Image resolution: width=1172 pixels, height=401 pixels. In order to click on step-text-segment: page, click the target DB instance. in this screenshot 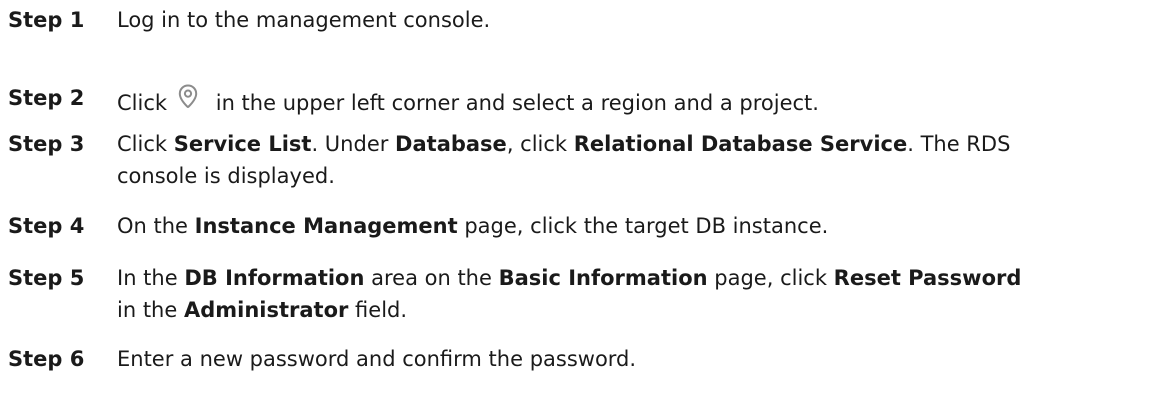, I will do `click(643, 226)`.